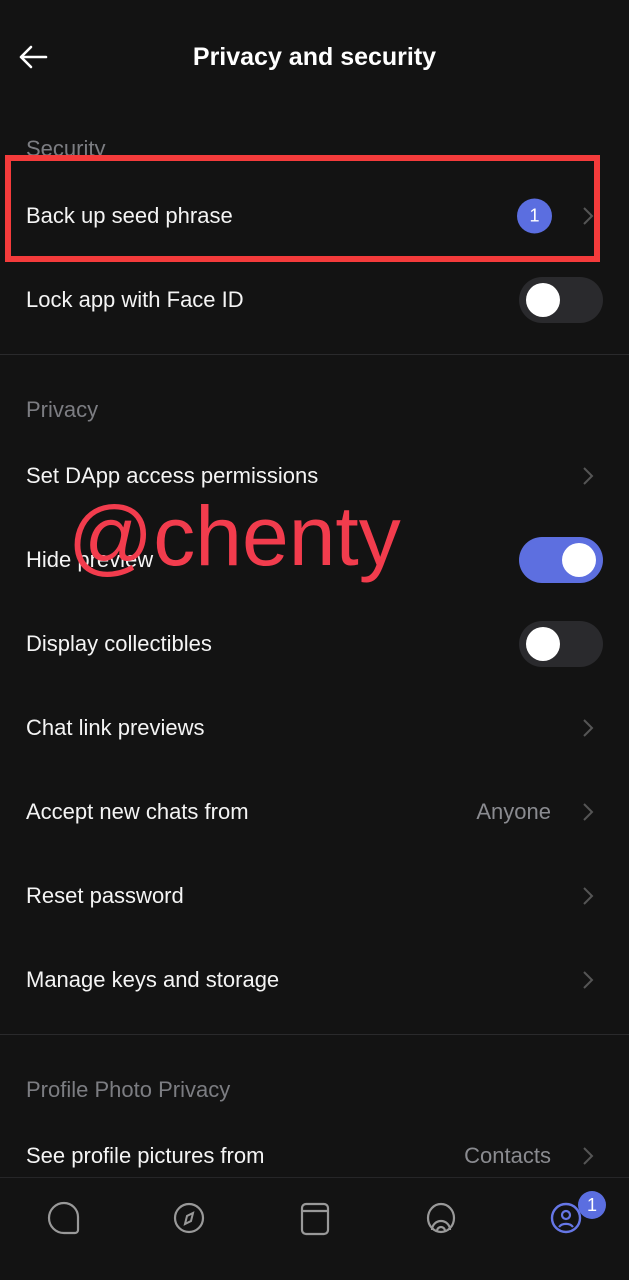 The width and height of the screenshot is (629, 1280). I want to click on chat-link-previews-row: Chat link previews, so click(314, 728).